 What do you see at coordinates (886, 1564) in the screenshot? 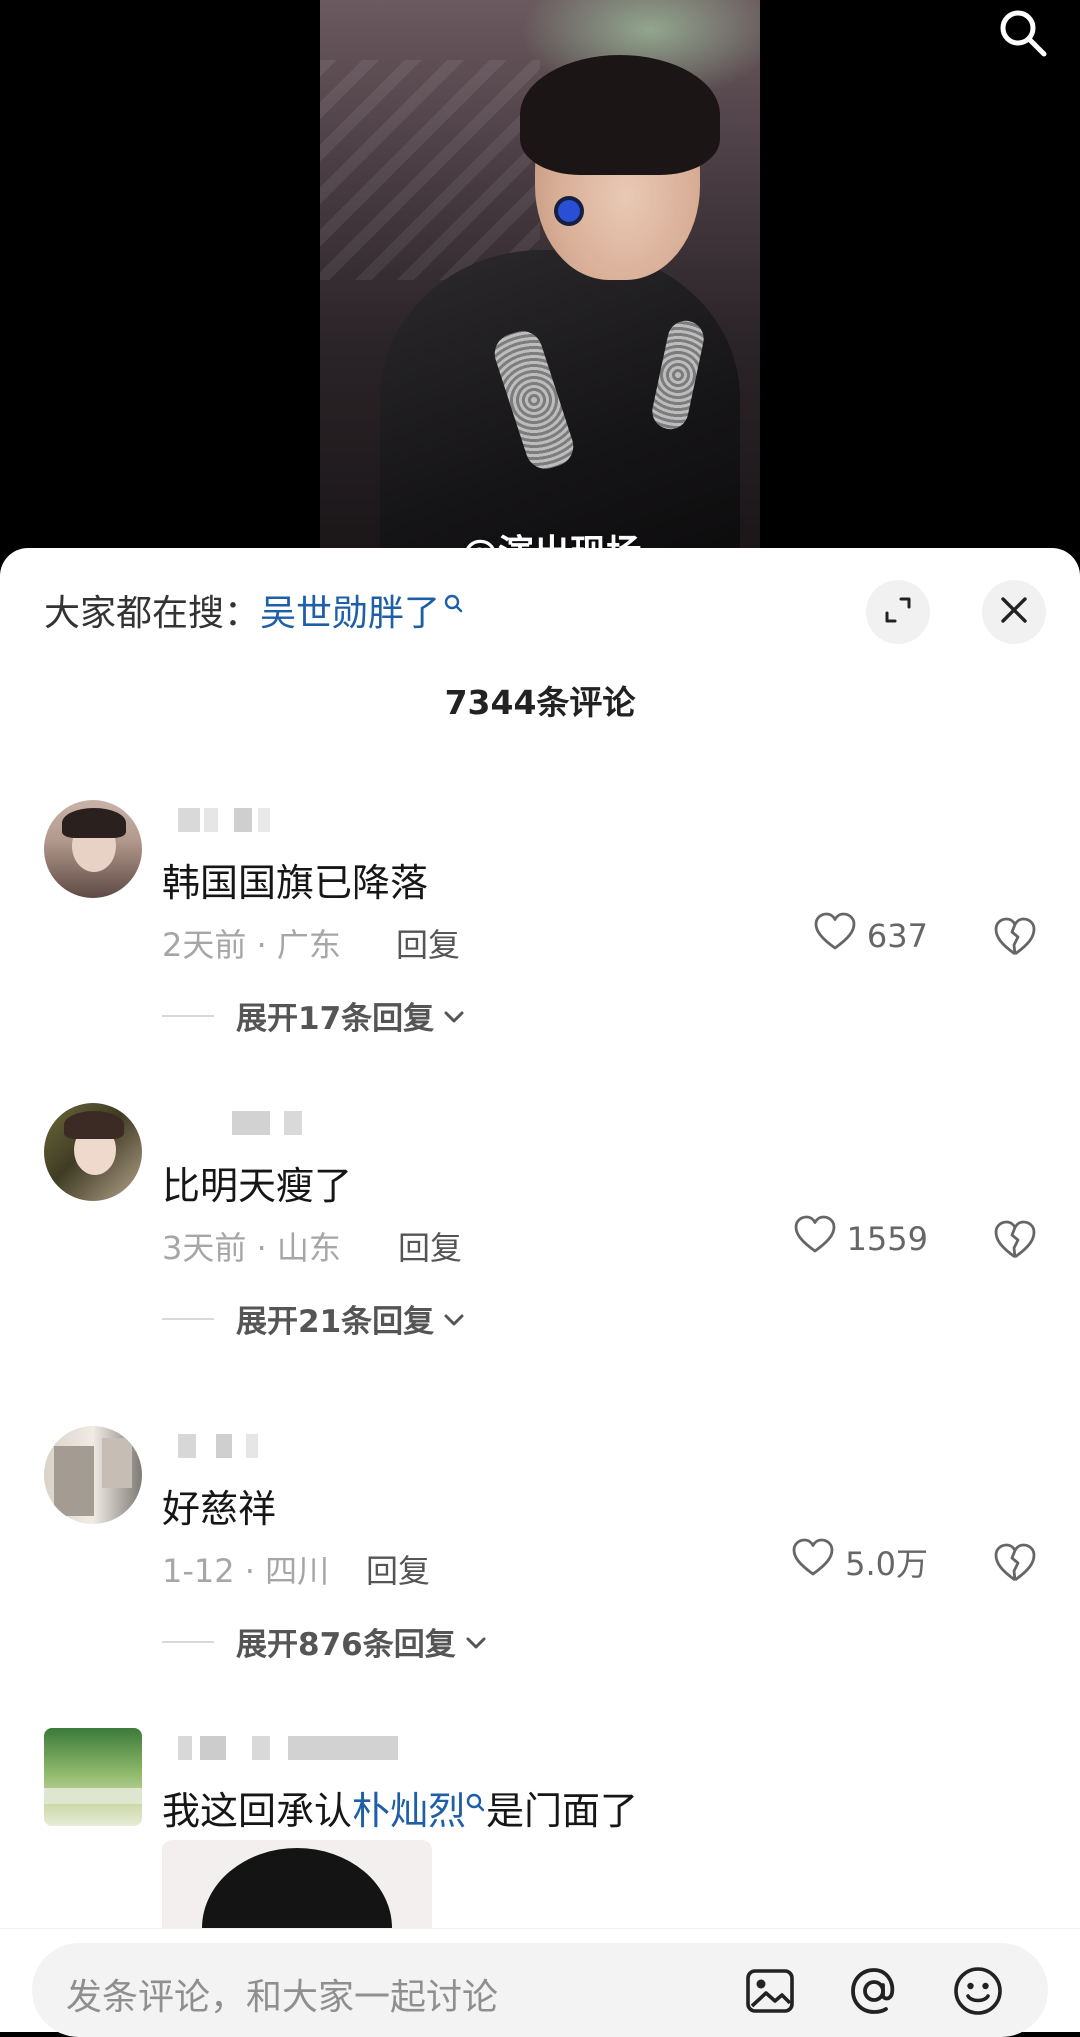
I see `like-count: 5.0万` at bounding box center [886, 1564].